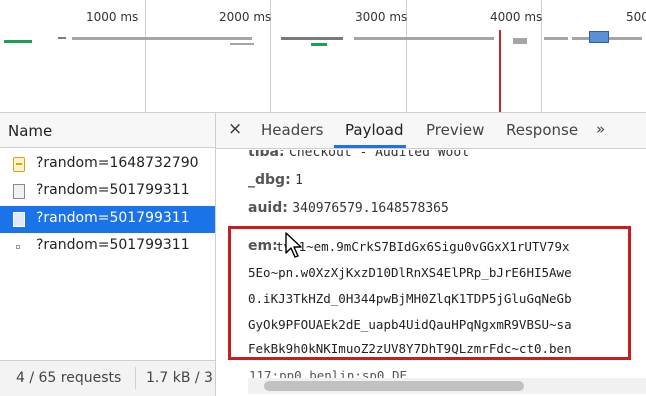  What do you see at coordinates (235, 129) in the screenshot?
I see `close-icon: ×` at bounding box center [235, 129].